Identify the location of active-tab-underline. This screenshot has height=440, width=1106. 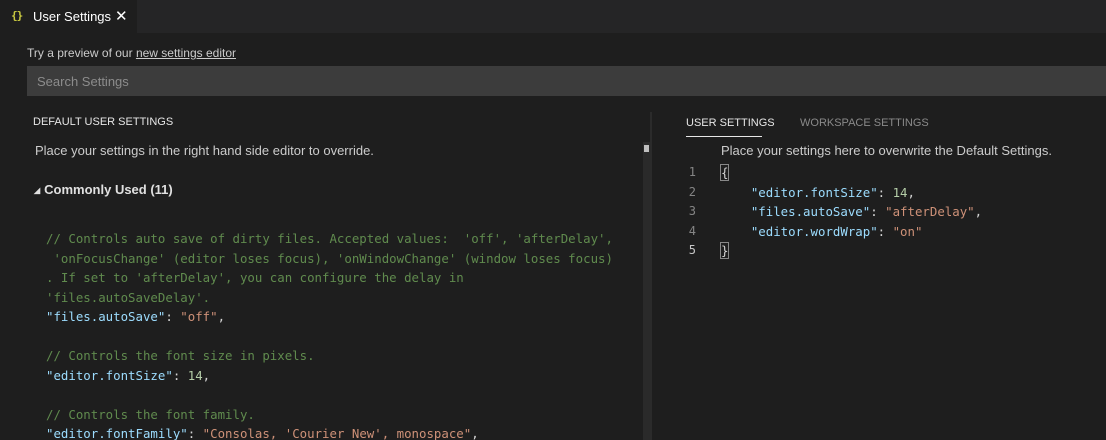
(724, 136).